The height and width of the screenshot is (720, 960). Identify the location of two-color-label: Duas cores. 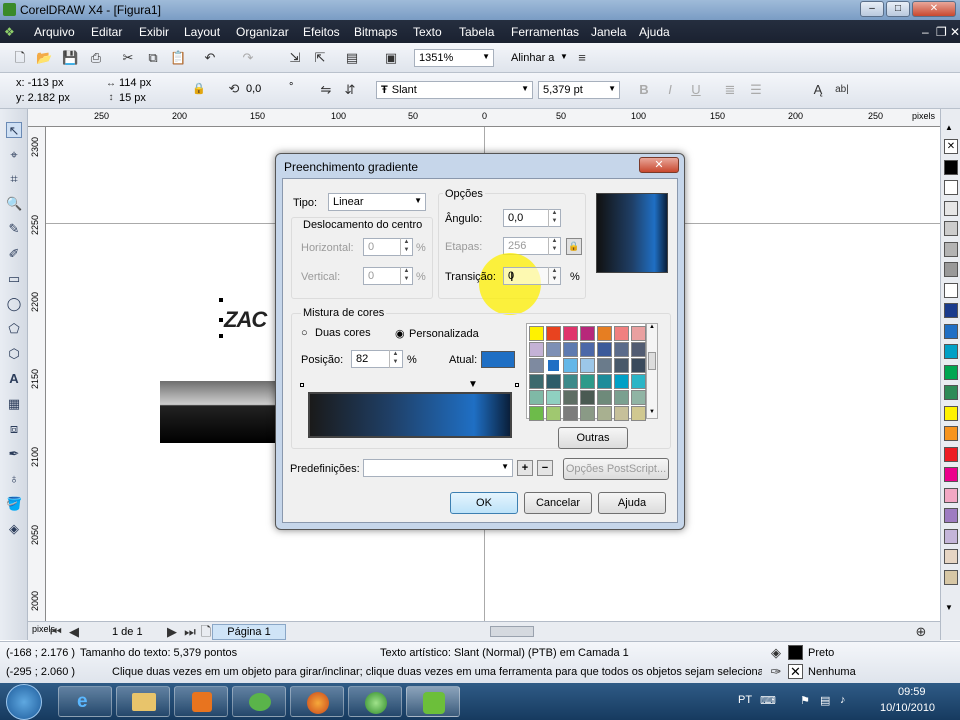
(343, 333).